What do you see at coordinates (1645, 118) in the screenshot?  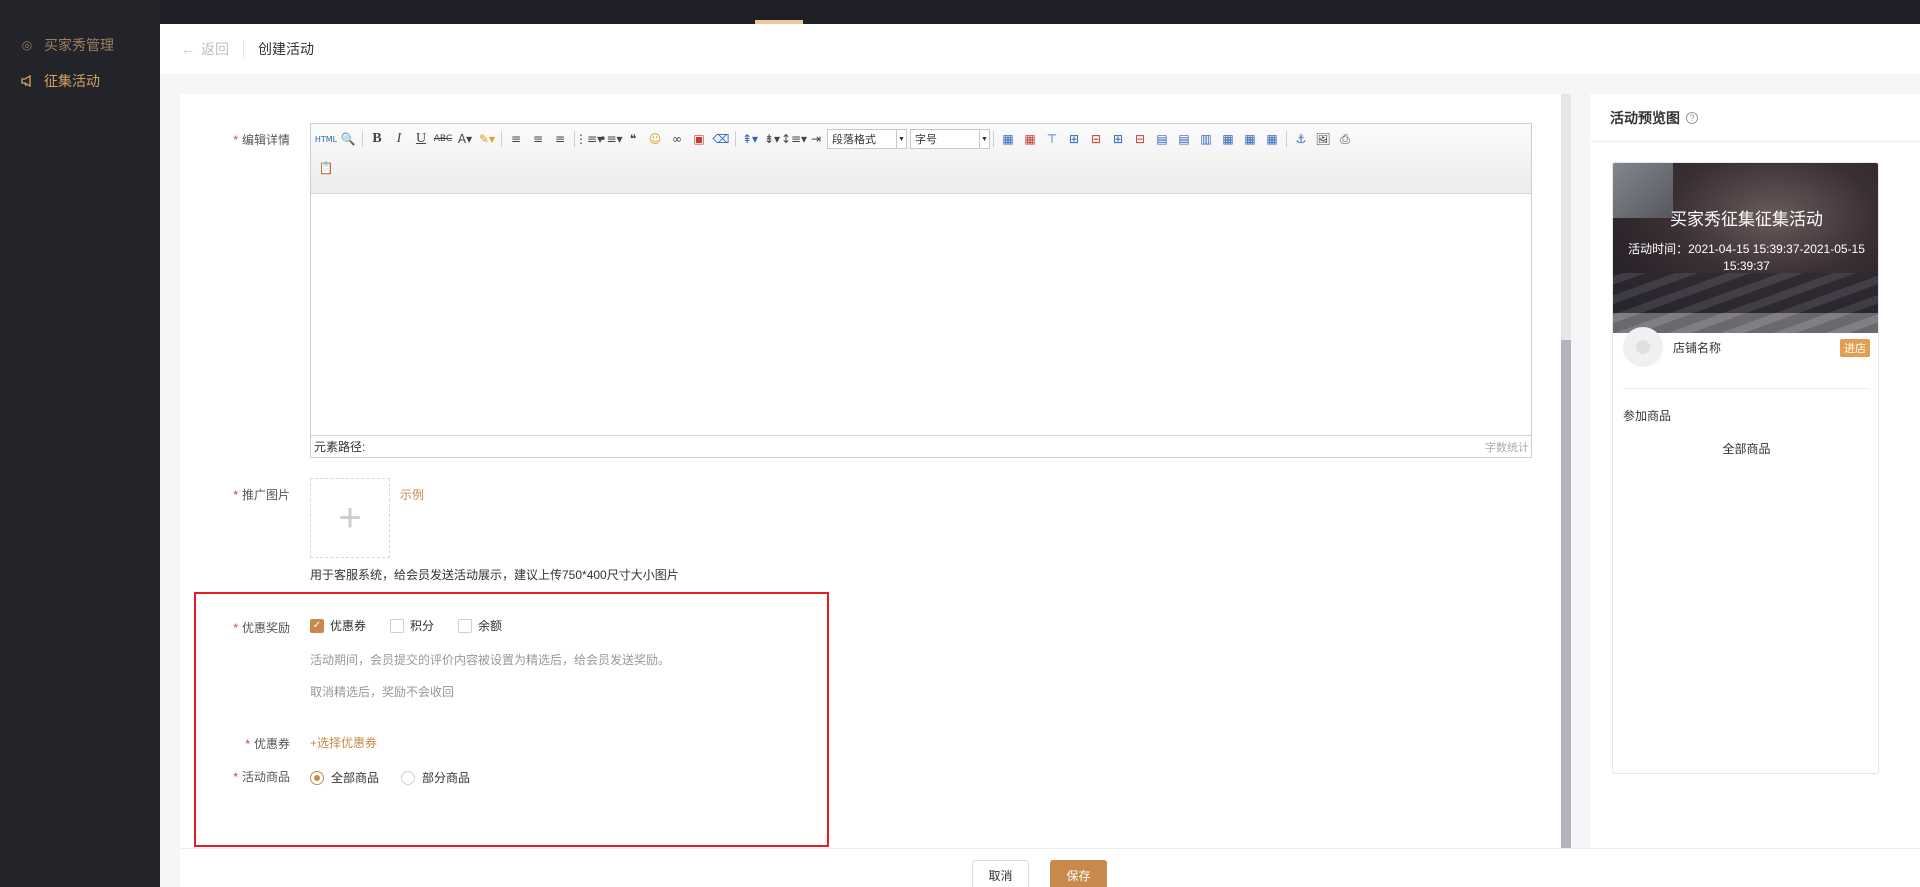 I see `preview-title-text: 活动预览图` at bounding box center [1645, 118].